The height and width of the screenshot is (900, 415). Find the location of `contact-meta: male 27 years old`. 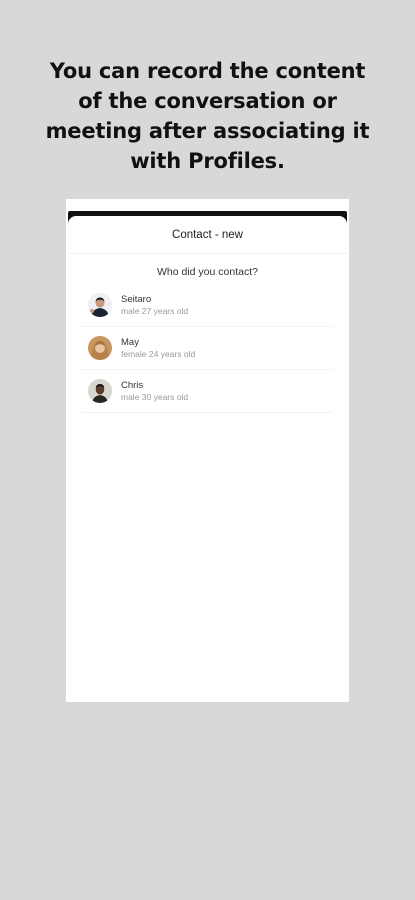

contact-meta: male 27 years old is located at coordinates (155, 310).